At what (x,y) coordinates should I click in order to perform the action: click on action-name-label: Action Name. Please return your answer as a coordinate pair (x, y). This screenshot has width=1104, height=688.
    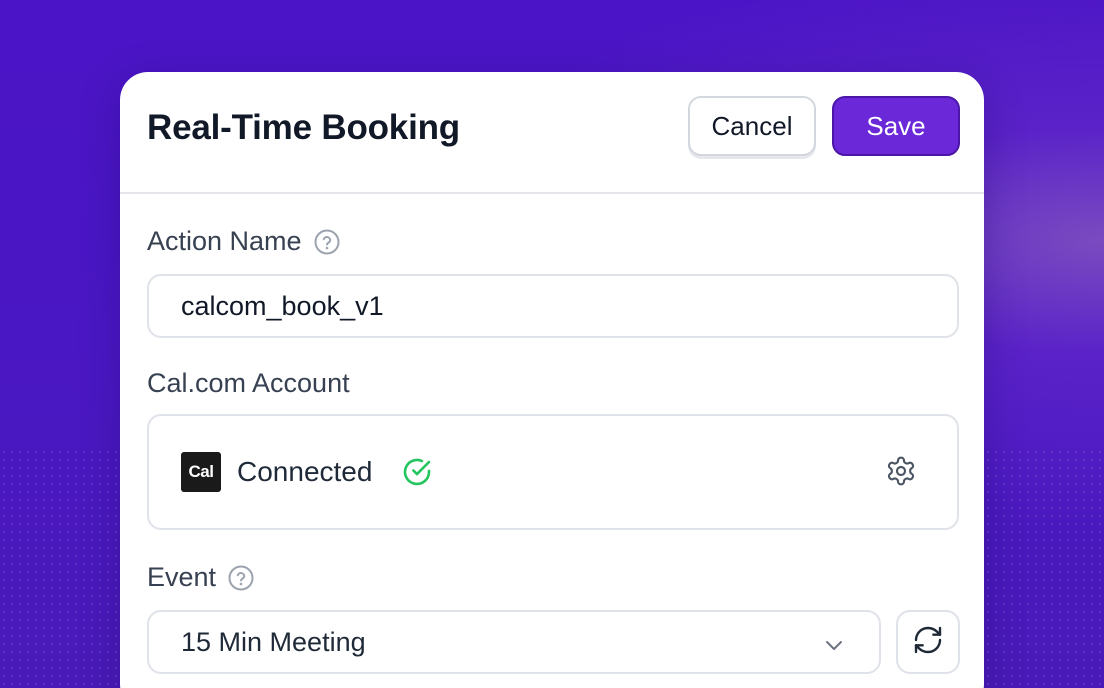
    Looking at the image, I should click on (224, 241).